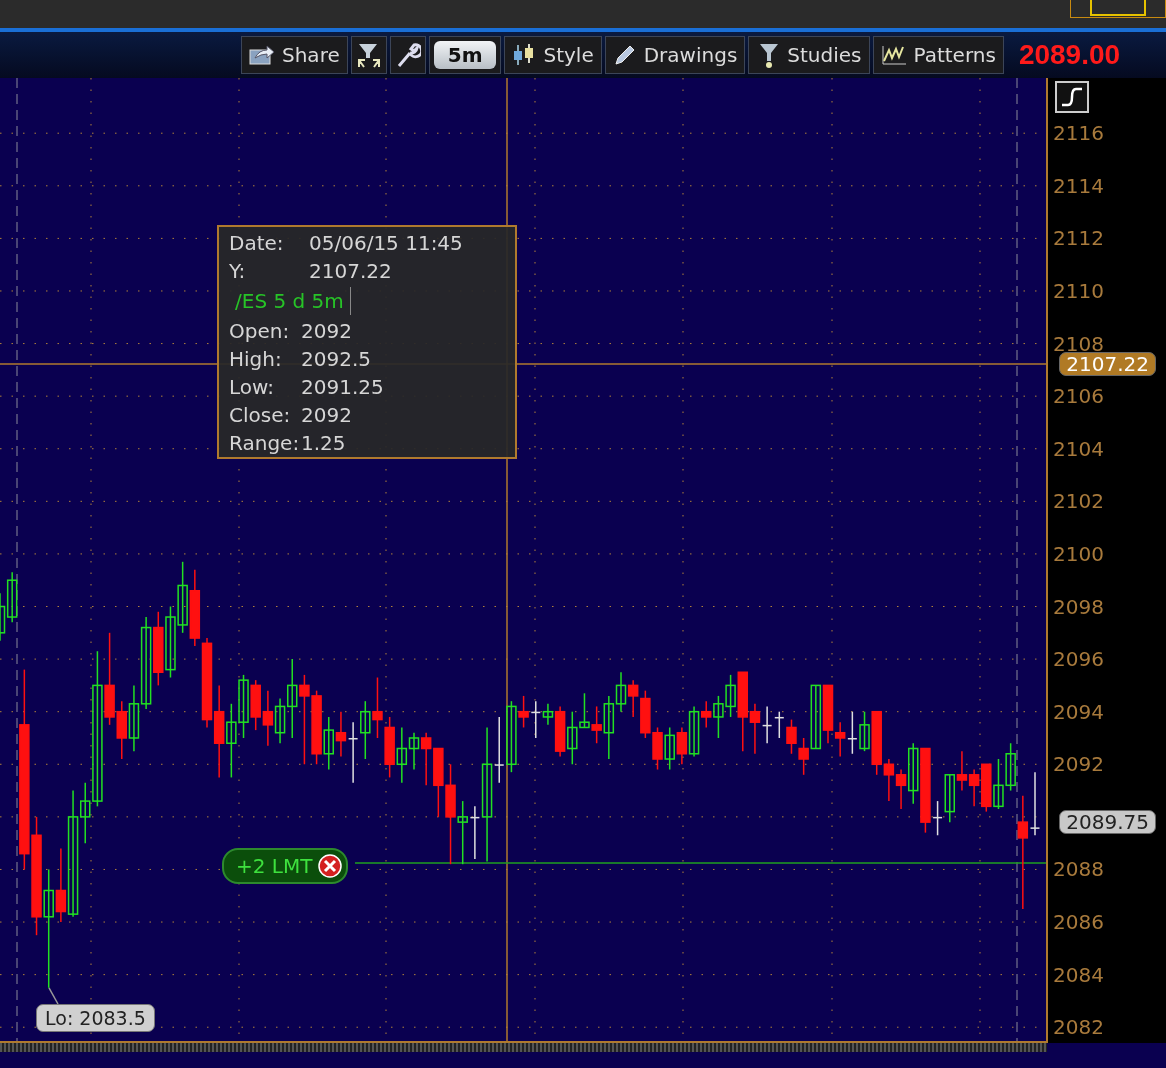 This screenshot has height=1068, width=1166. Describe the element at coordinates (1069, 55) in the screenshot. I see `last-price: 2089.00` at that location.